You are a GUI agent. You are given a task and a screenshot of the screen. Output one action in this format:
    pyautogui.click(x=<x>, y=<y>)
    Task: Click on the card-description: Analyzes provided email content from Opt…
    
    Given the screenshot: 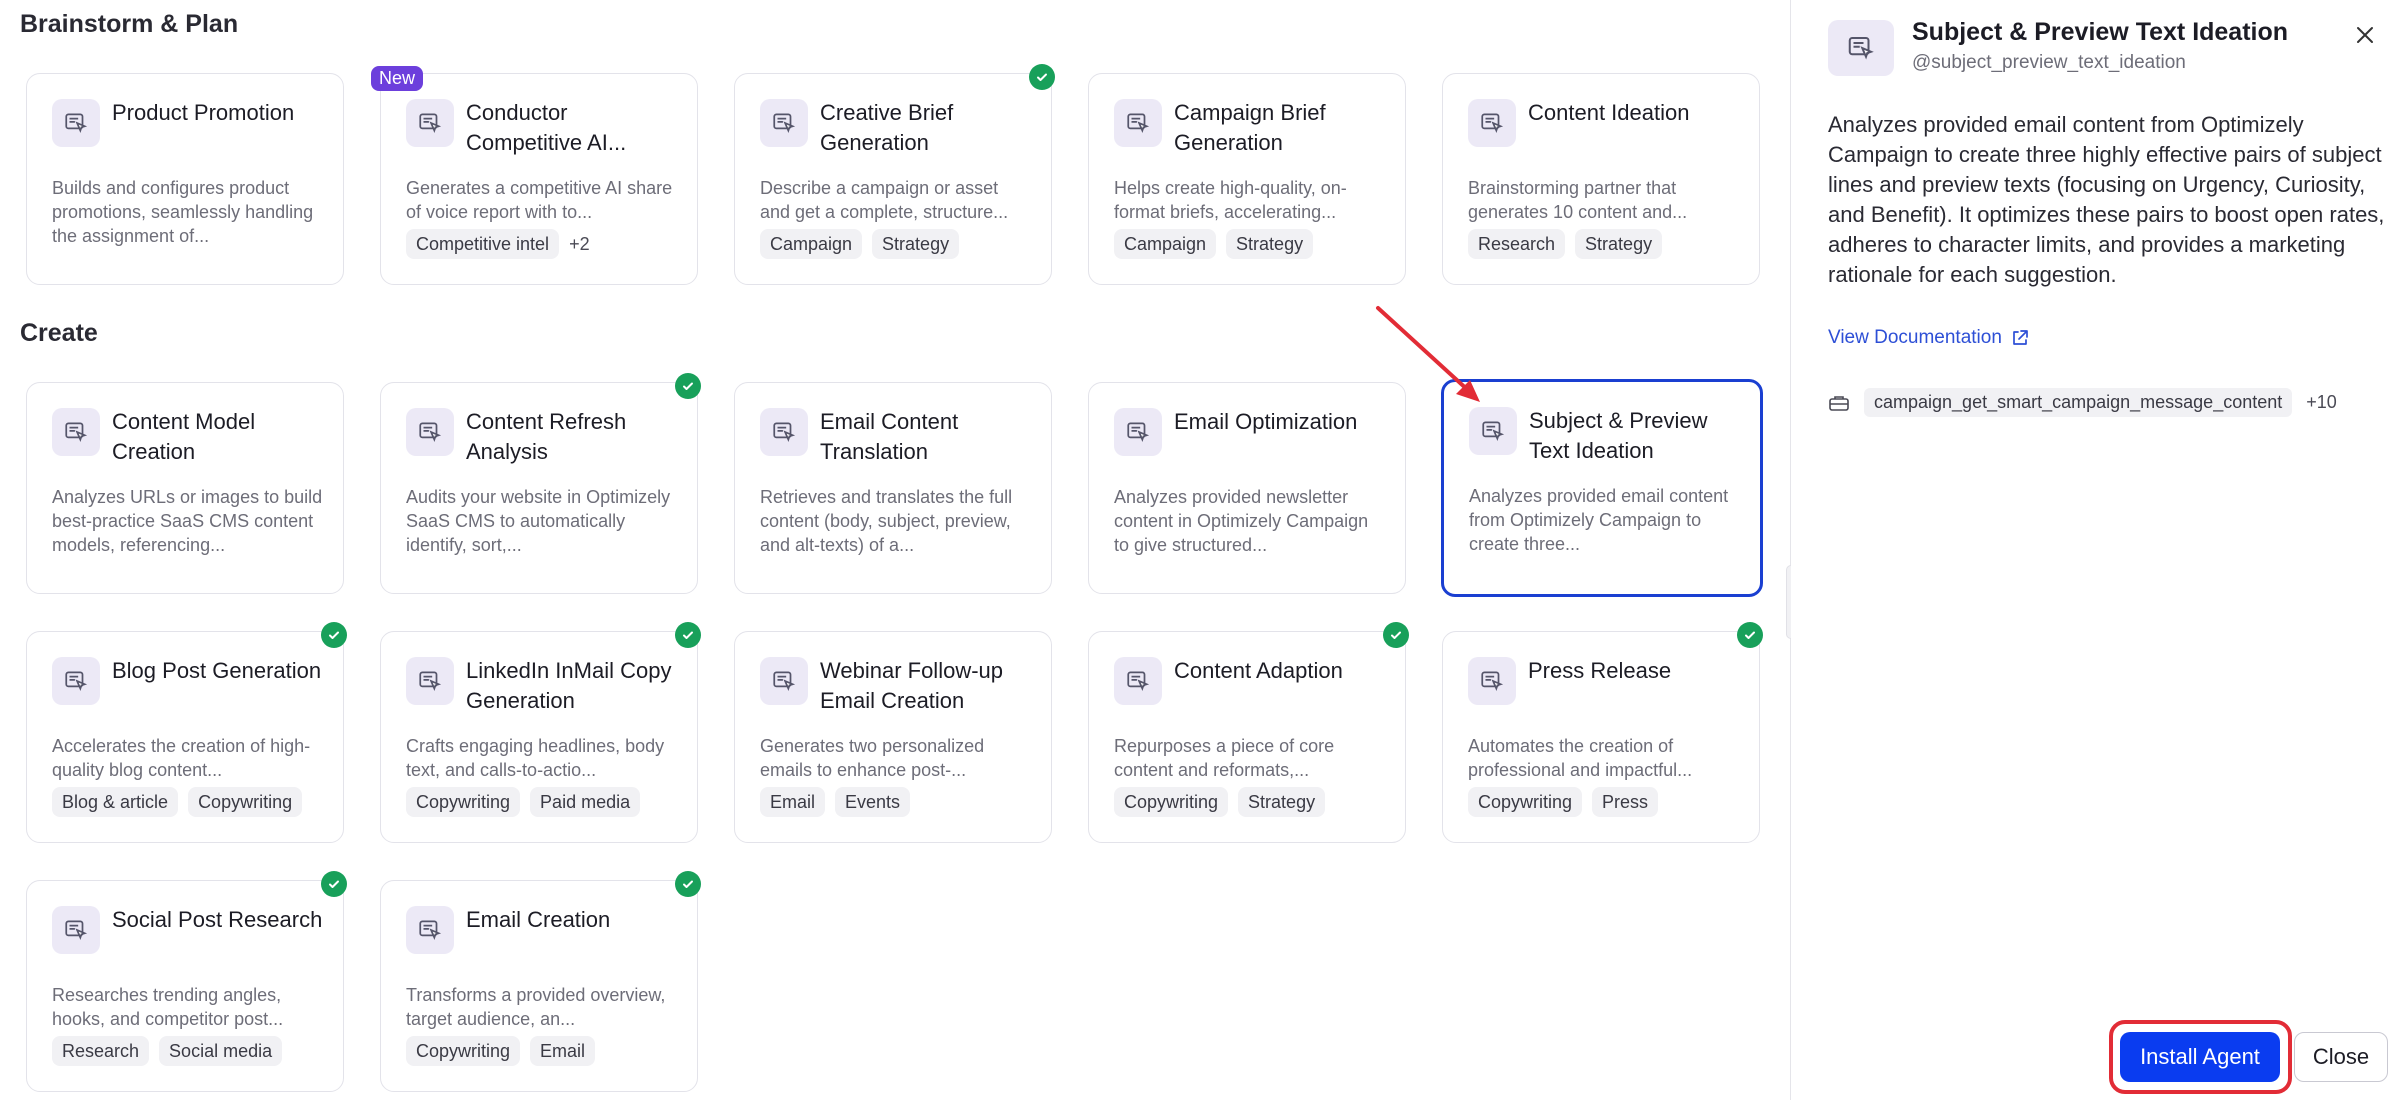 What is the action you would take?
    pyautogui.click(x=1599, y=520)
    